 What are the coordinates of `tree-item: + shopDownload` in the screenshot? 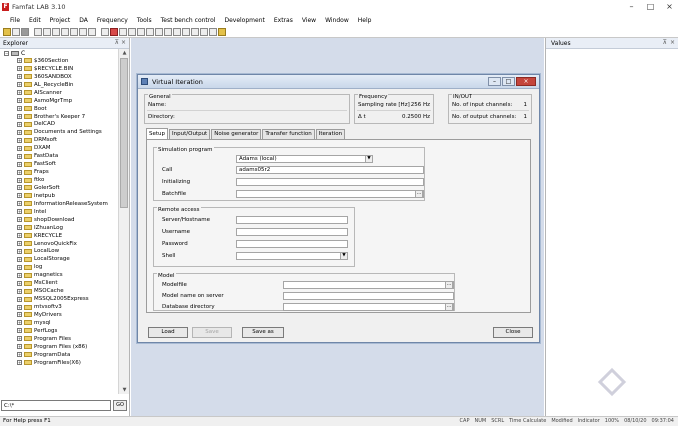 It's located at (59, 220).